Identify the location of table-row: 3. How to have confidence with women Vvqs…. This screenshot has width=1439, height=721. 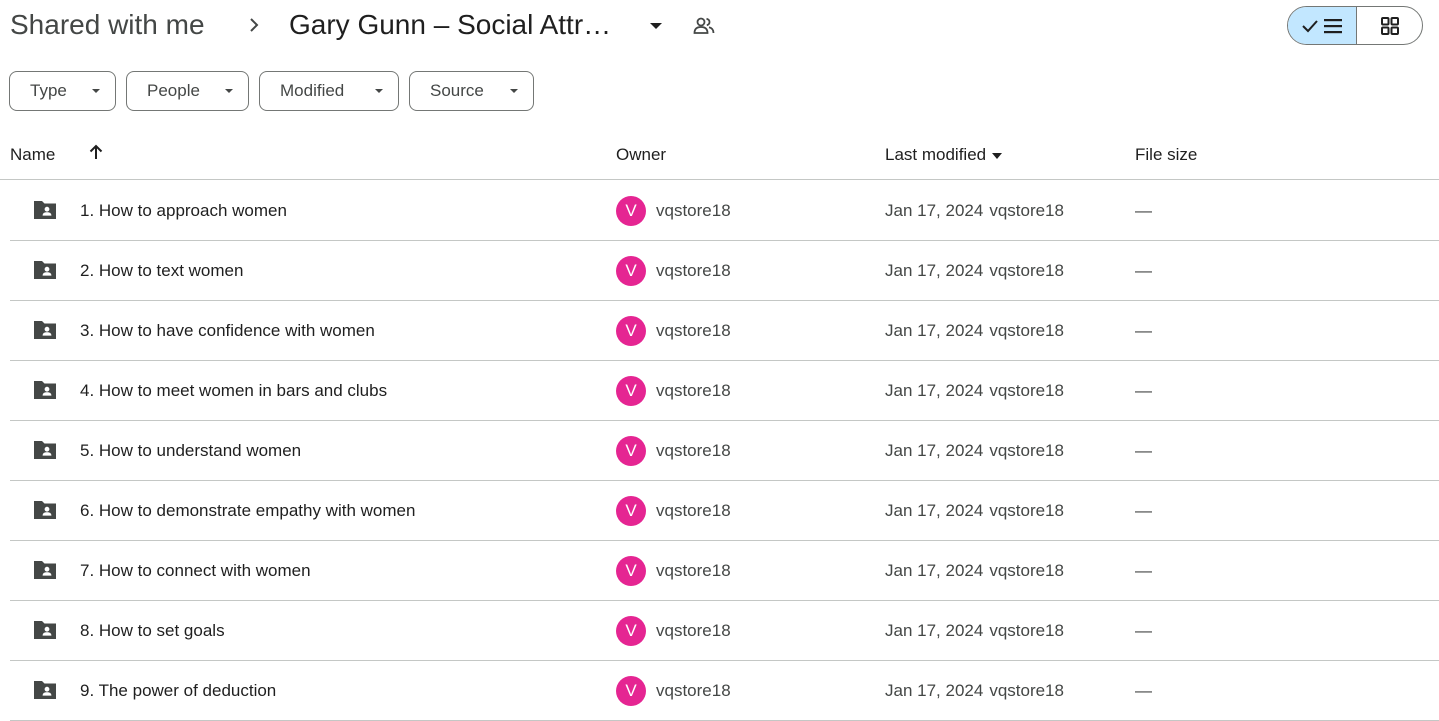
(724, 331).